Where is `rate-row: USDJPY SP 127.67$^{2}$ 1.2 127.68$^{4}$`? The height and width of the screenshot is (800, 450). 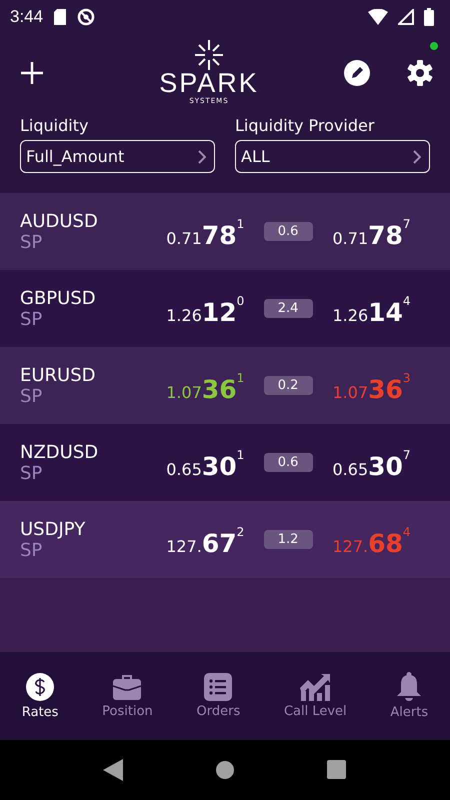 rate-row: USDJPY SP 127.67$^{2}$ 1.2 127.68$^{4}$ is located at coordinates (225, 539).